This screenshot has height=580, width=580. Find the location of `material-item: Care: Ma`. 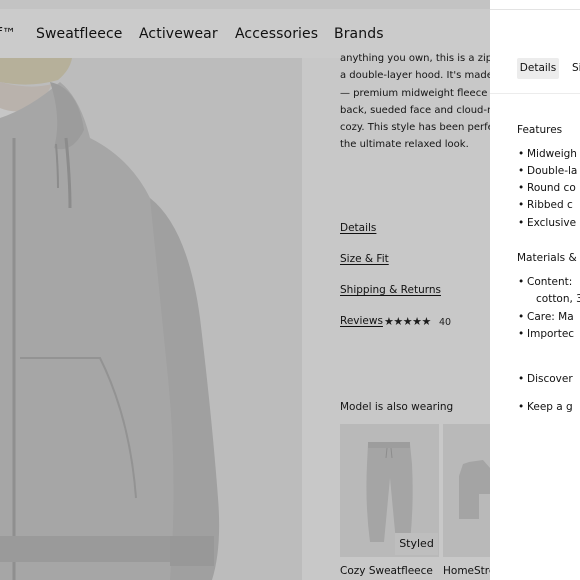

material-item: Care: Ma is located at coordinates (546, 317).